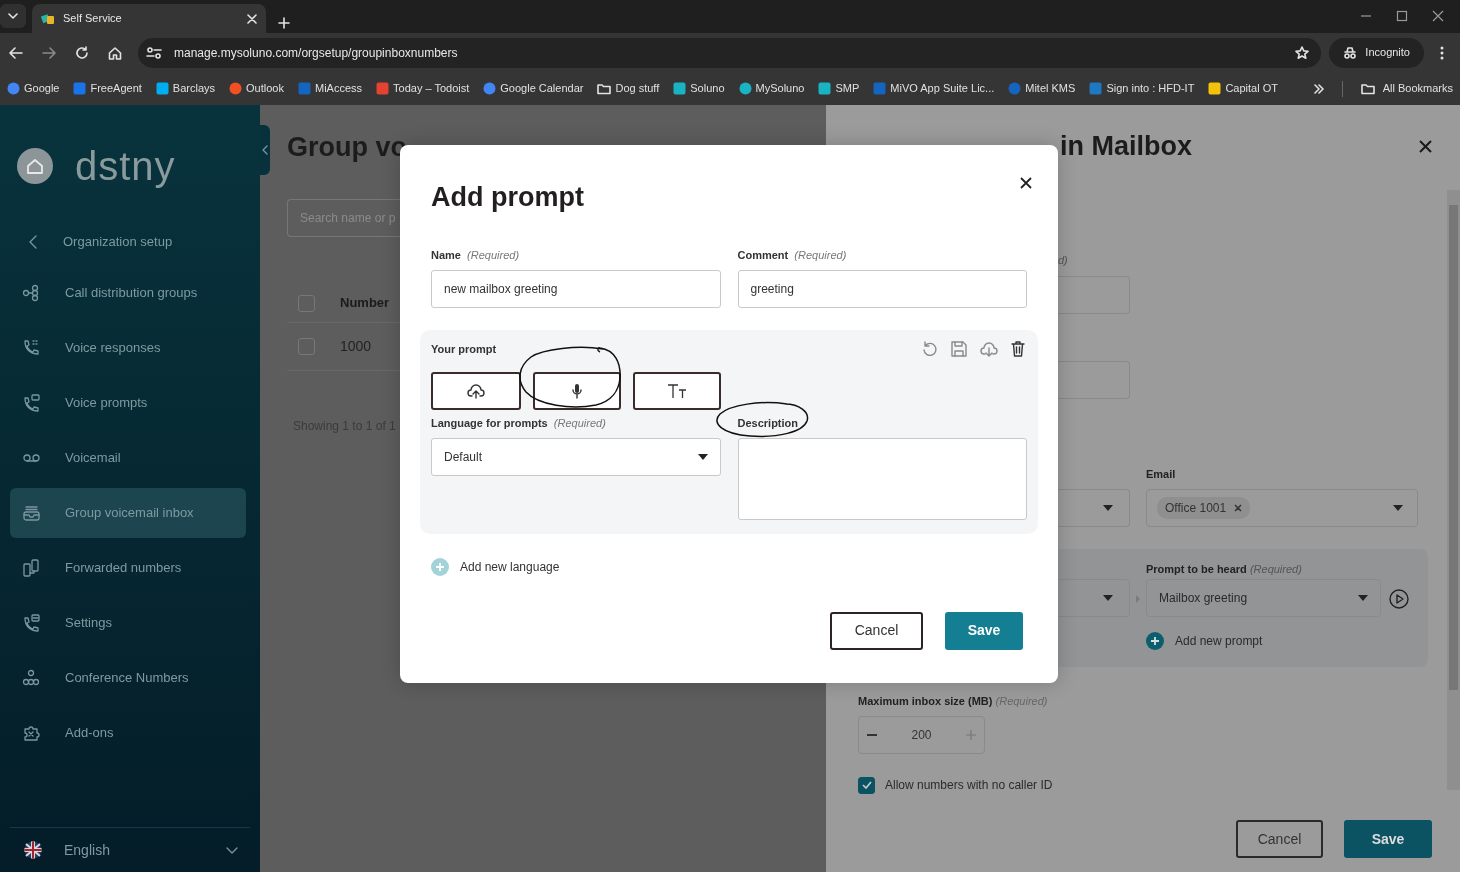 This screenshot has height=872, width=1460. I want to click on bookmark-link: Google, so click(33, 88).